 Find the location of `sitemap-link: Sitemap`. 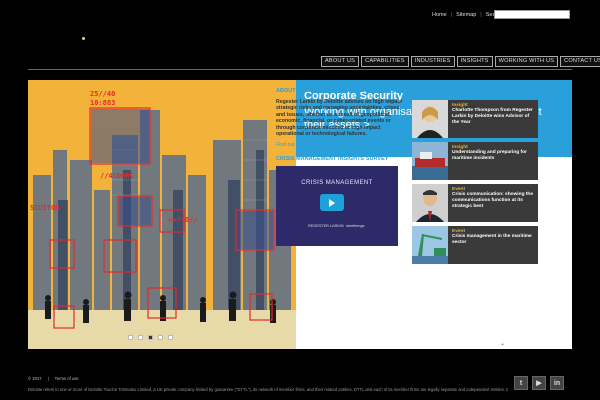

sitemap-link: Sitemap is located at coordinates (466, 15).